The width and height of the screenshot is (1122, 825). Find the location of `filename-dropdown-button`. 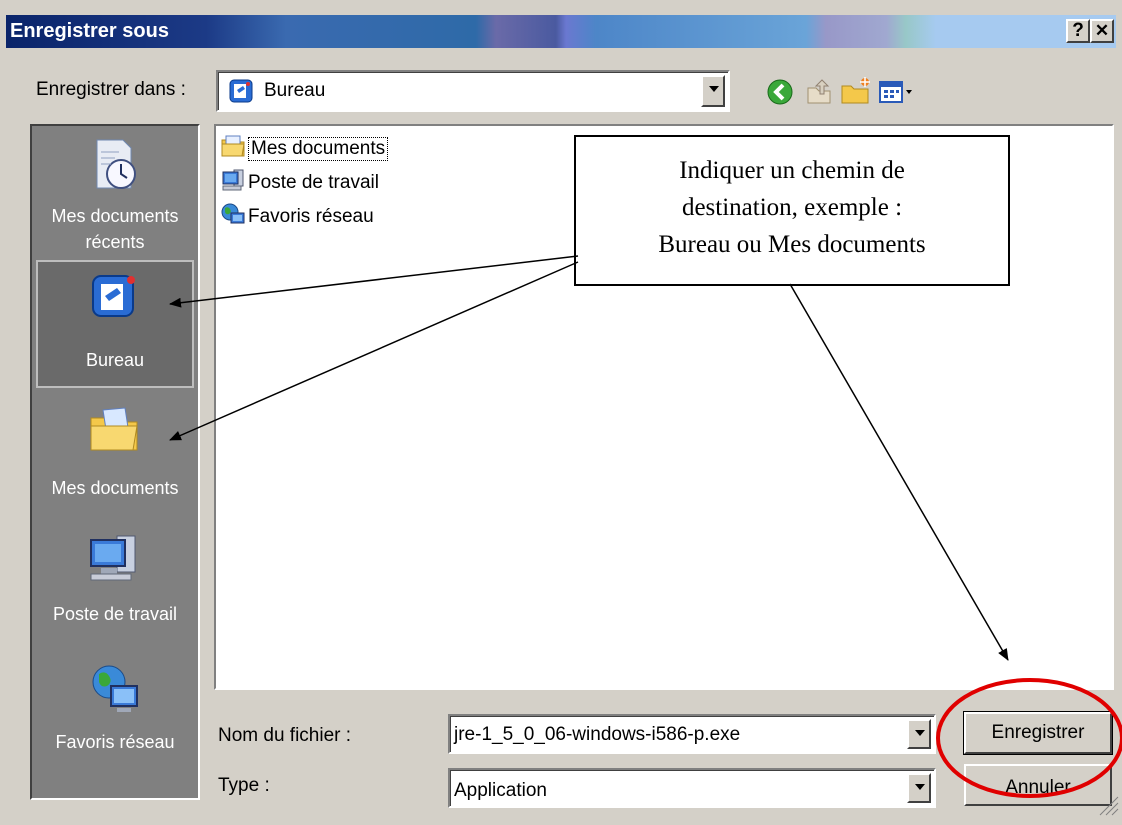

filename-dropdown-button is located at coordinates (919, 734).